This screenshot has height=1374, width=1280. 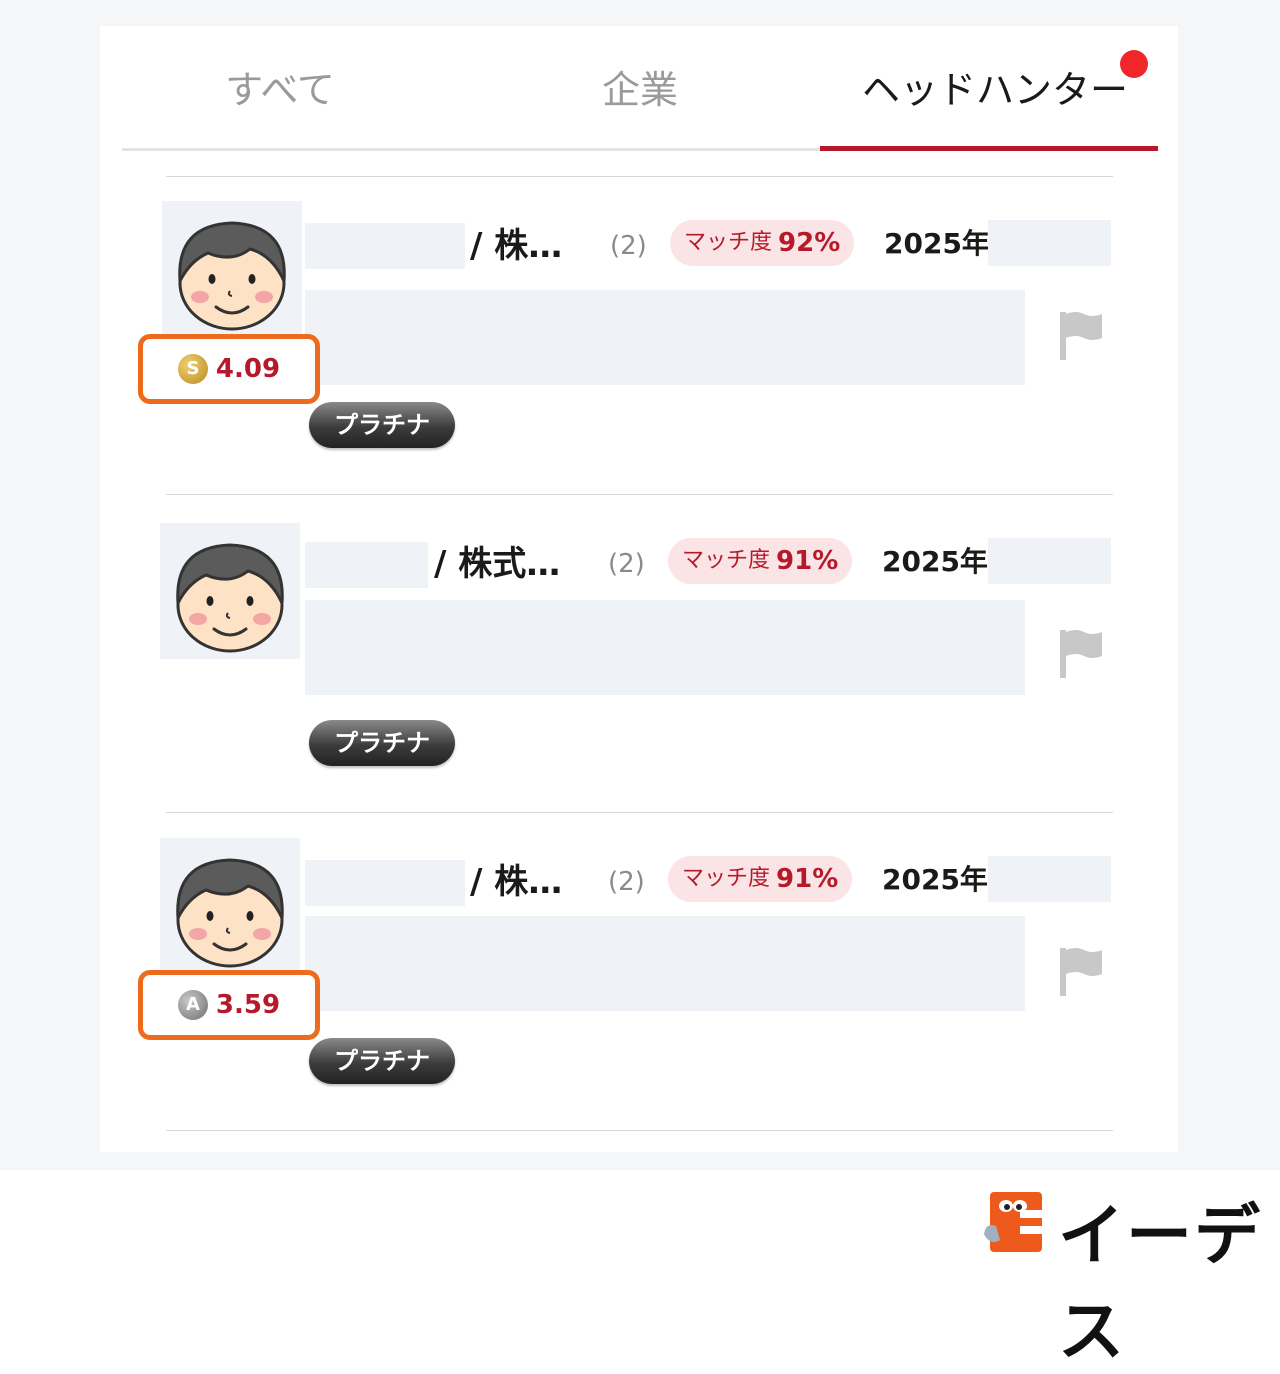 What do you see at coordinates (192, 1005) in the screenshot?
I see `rank-a-icon: A` at bounding box center [192, 1005].